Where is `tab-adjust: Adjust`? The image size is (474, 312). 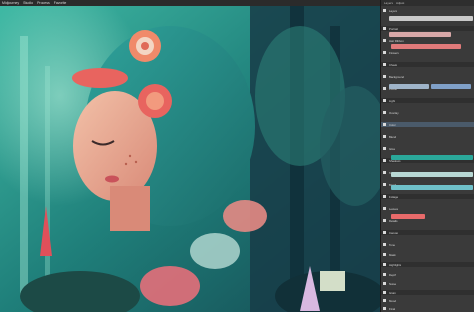 tab-adjust: Adjust is located at coordinates (400, 3).